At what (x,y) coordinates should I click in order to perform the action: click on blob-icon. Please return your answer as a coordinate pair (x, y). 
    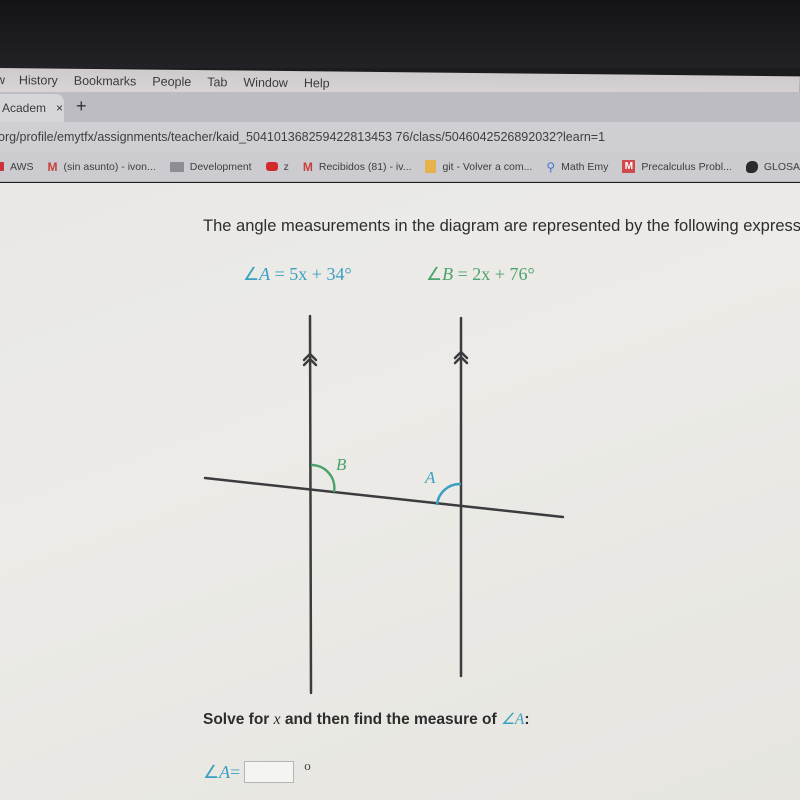
    Looking at the image, I should click on (751, 166).